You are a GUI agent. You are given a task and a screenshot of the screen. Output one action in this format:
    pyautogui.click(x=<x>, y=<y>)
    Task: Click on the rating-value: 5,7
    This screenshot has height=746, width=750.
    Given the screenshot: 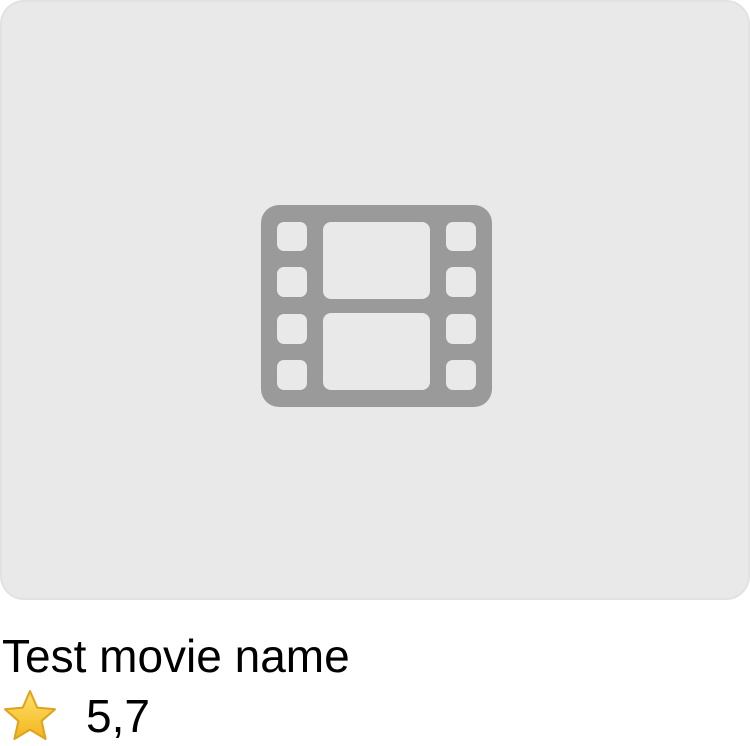 What is the action you would take?
    pyautogui.click(x=118, y=716)
    